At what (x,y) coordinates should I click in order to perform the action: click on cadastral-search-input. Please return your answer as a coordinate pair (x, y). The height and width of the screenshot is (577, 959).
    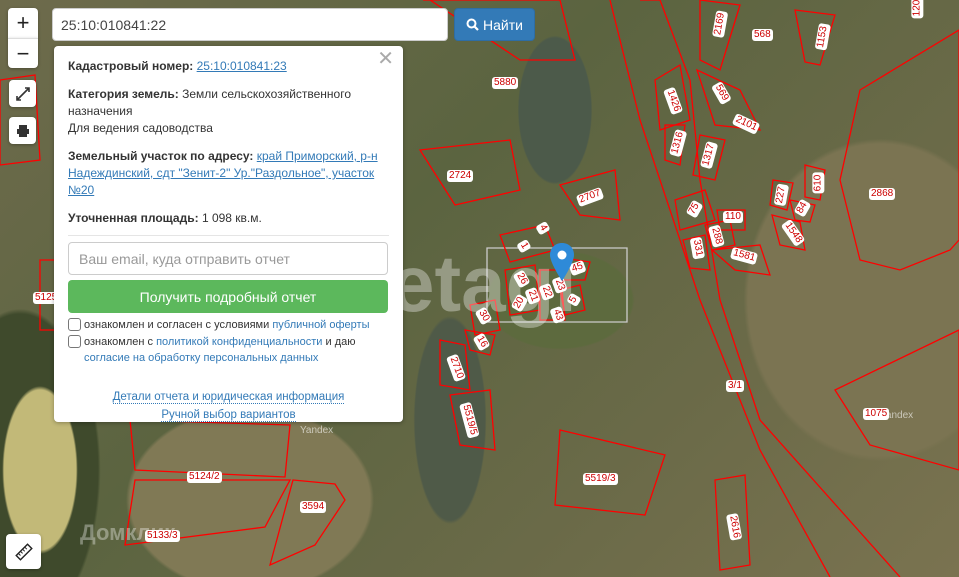
    Looking at the image, I should click on (250, 24).